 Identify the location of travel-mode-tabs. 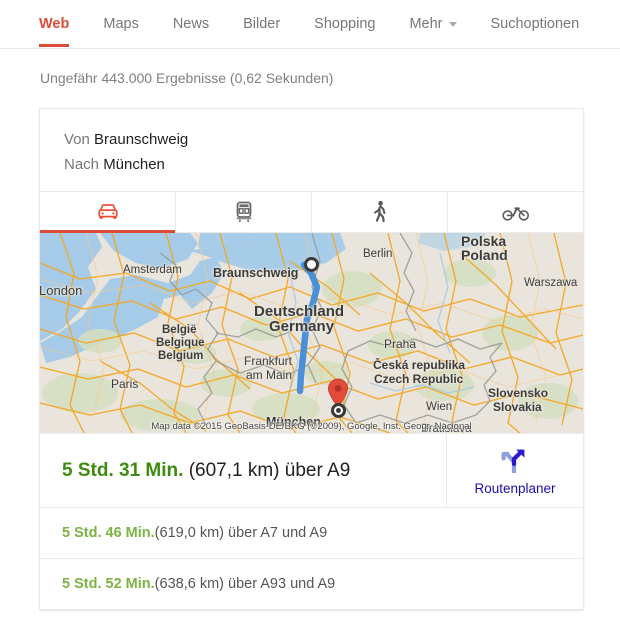
(311, 212).